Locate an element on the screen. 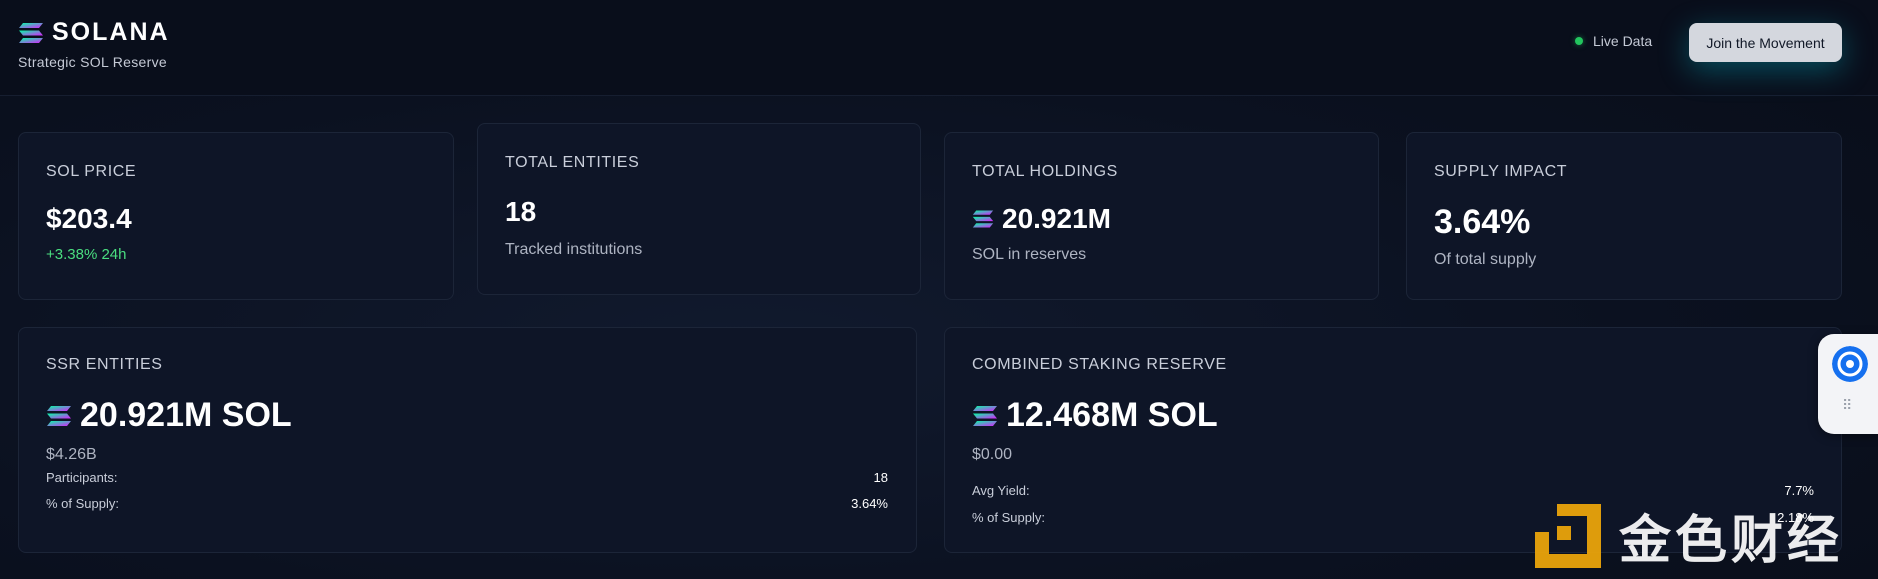  row-label: Participants: is located at coordinates (82, 477).